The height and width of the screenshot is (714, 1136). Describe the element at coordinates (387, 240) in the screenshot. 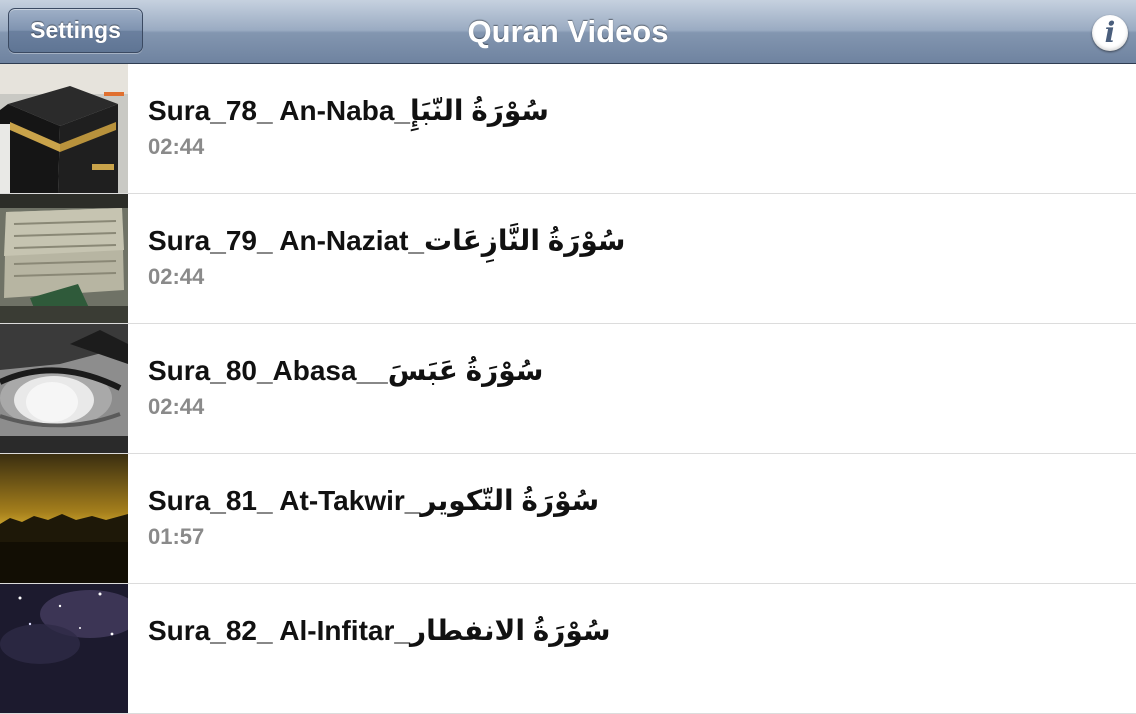

I see `video-title: Sura_79_ An-Naziat_سُوْرَةُ النَّازِعَات` at that location.